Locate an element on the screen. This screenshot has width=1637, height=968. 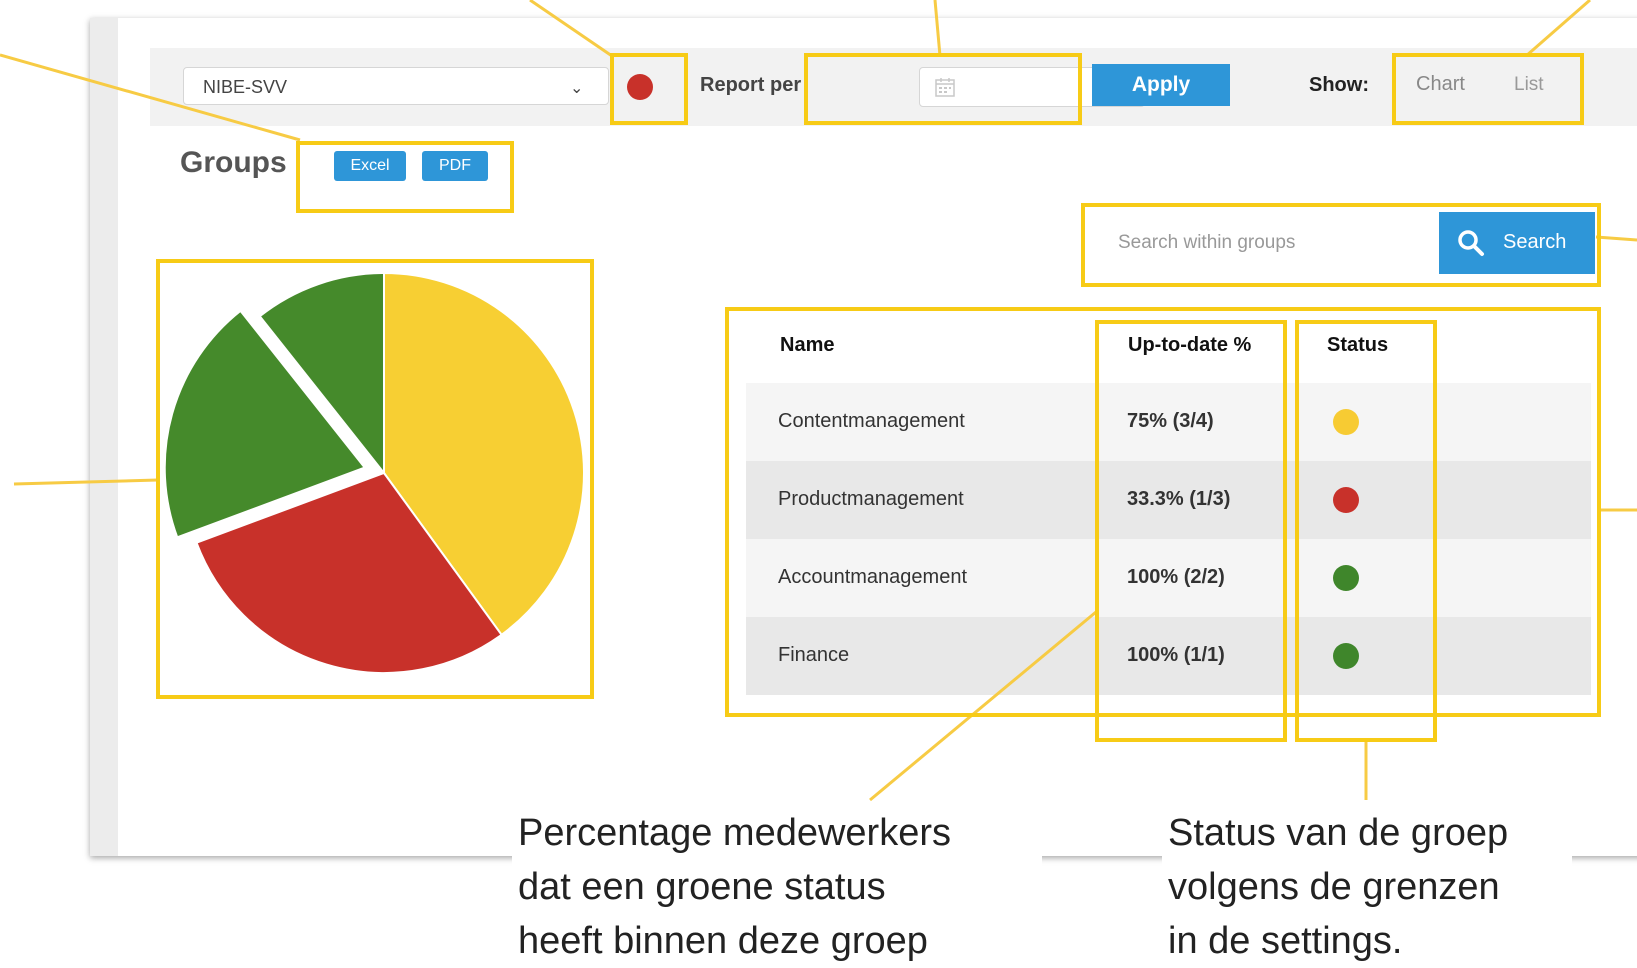
highlight-status-column is located at coordinates (1366, 531).